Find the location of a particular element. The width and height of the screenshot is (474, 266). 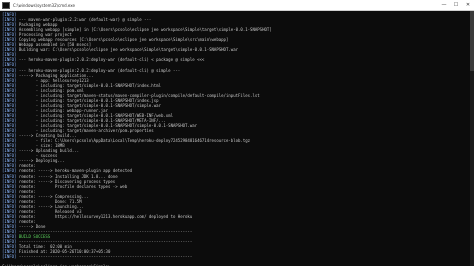

cmd-app-icon is located at coordinates (6, 5).